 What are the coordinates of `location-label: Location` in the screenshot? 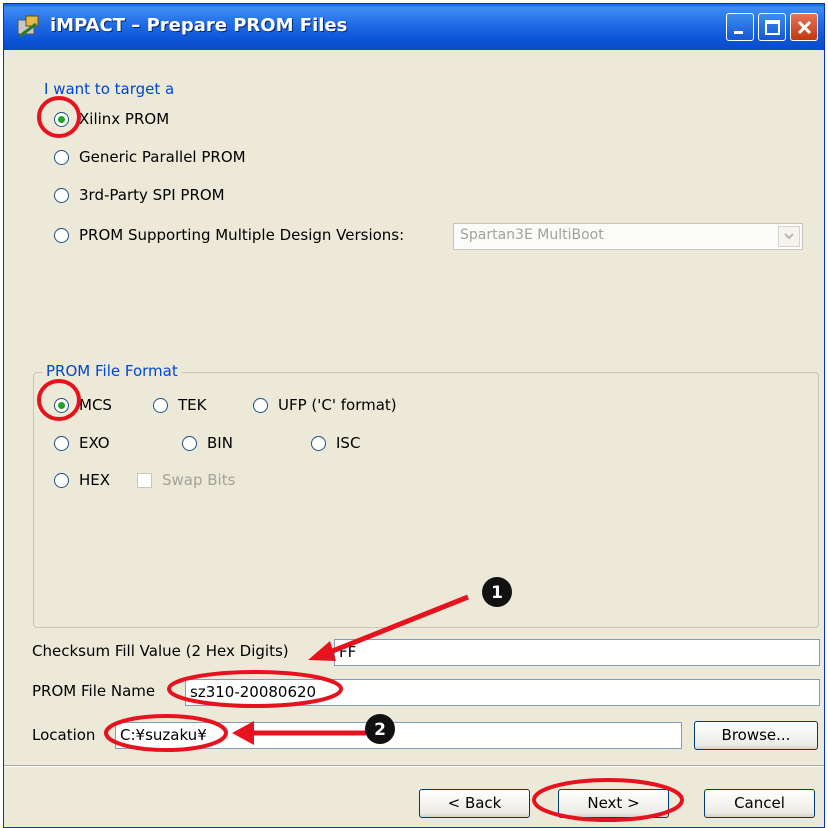 It's located at (64, 735).